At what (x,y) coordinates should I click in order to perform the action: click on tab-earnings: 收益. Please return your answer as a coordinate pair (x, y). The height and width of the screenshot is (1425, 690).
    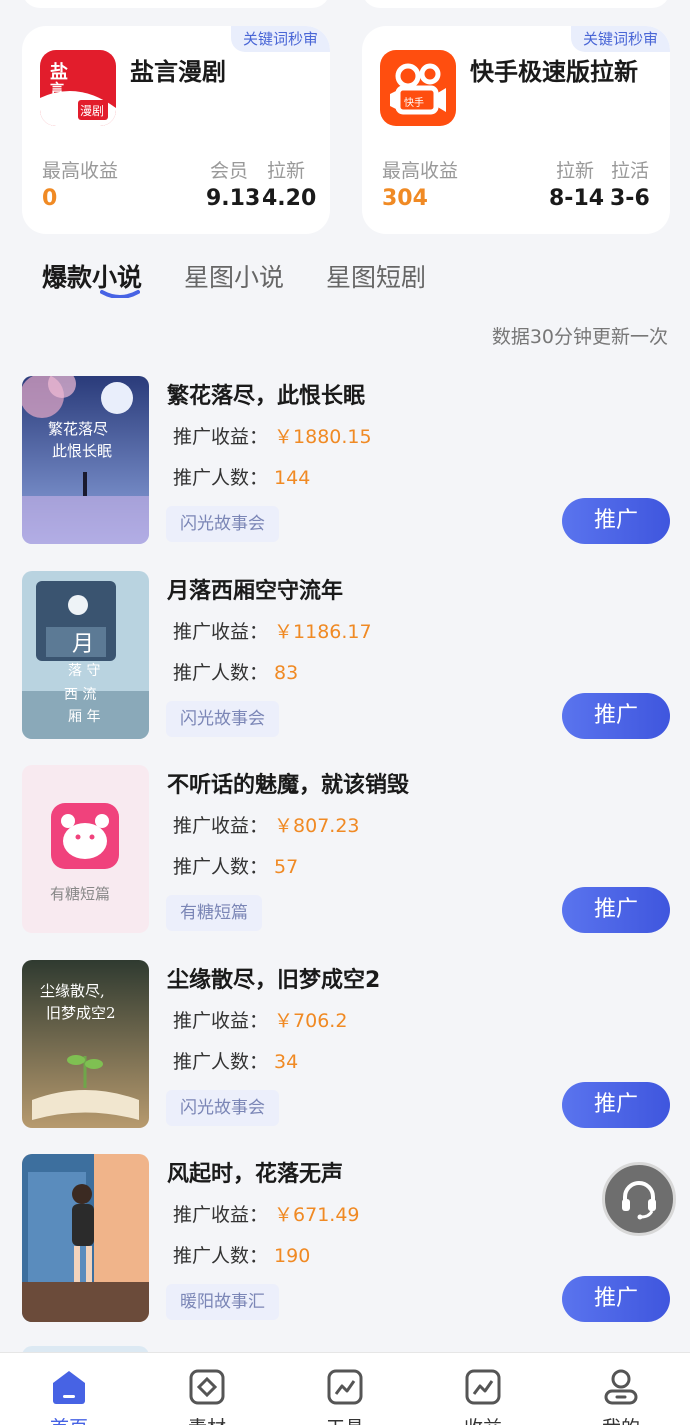
    Looking at the image, I should click on (483, 1389).